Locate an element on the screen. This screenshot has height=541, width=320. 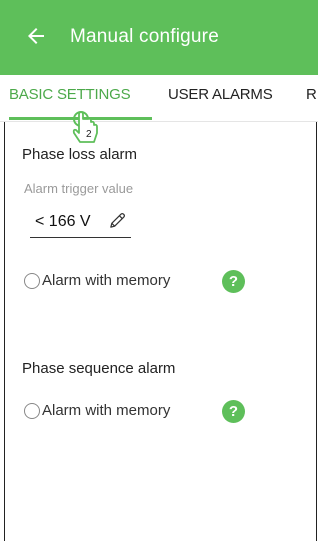
alarm-trigger-value: < 166 V is located at coordinates (63, 221).